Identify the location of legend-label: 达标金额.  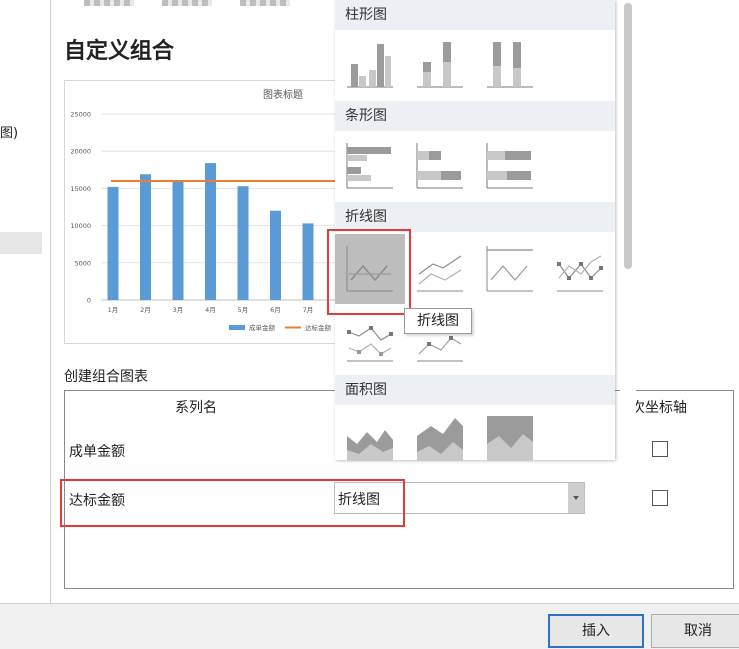
(318, 327).